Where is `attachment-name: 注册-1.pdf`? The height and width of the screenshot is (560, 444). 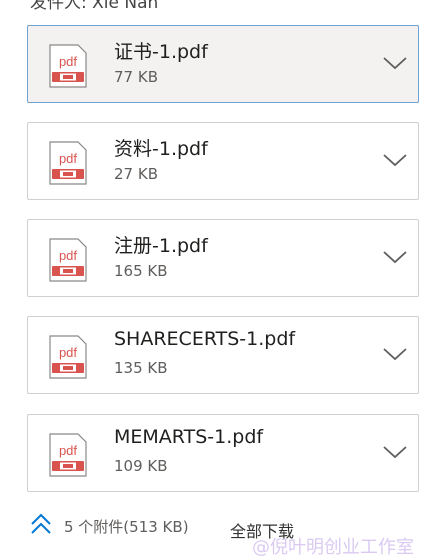 attachment-name: 注册-1.pdf is located at coordinates (161, 244).